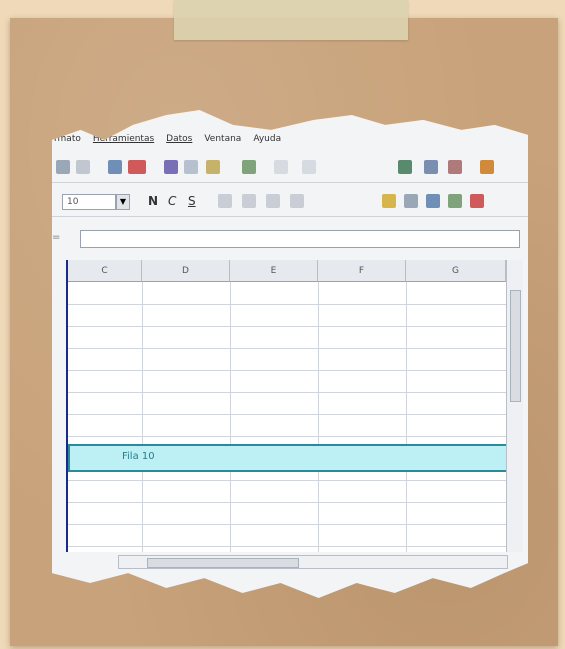  I want to click on column-header-c: C, so click(105, 271).